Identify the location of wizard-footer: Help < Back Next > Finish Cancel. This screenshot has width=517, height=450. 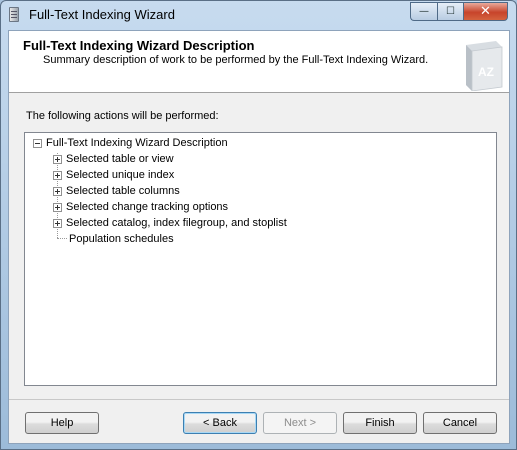
(259, 421).